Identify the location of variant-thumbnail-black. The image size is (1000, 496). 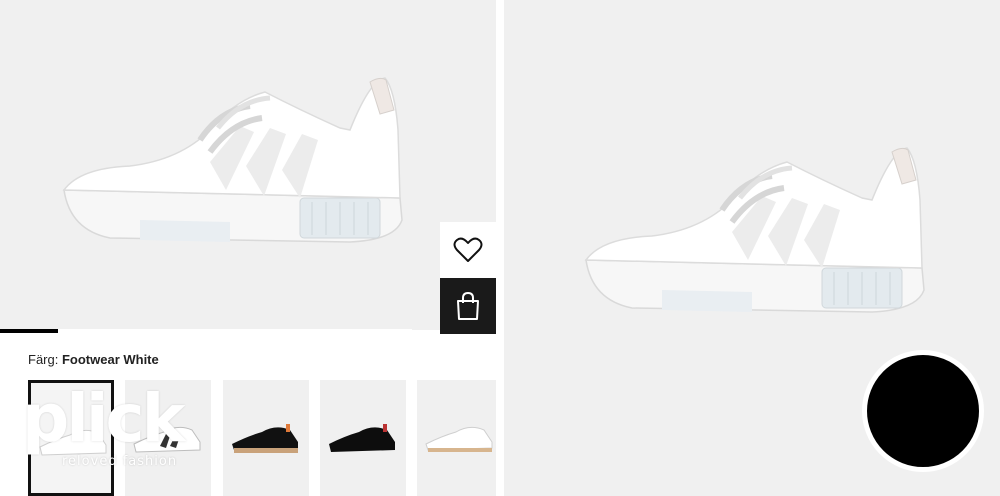
(363, 438).